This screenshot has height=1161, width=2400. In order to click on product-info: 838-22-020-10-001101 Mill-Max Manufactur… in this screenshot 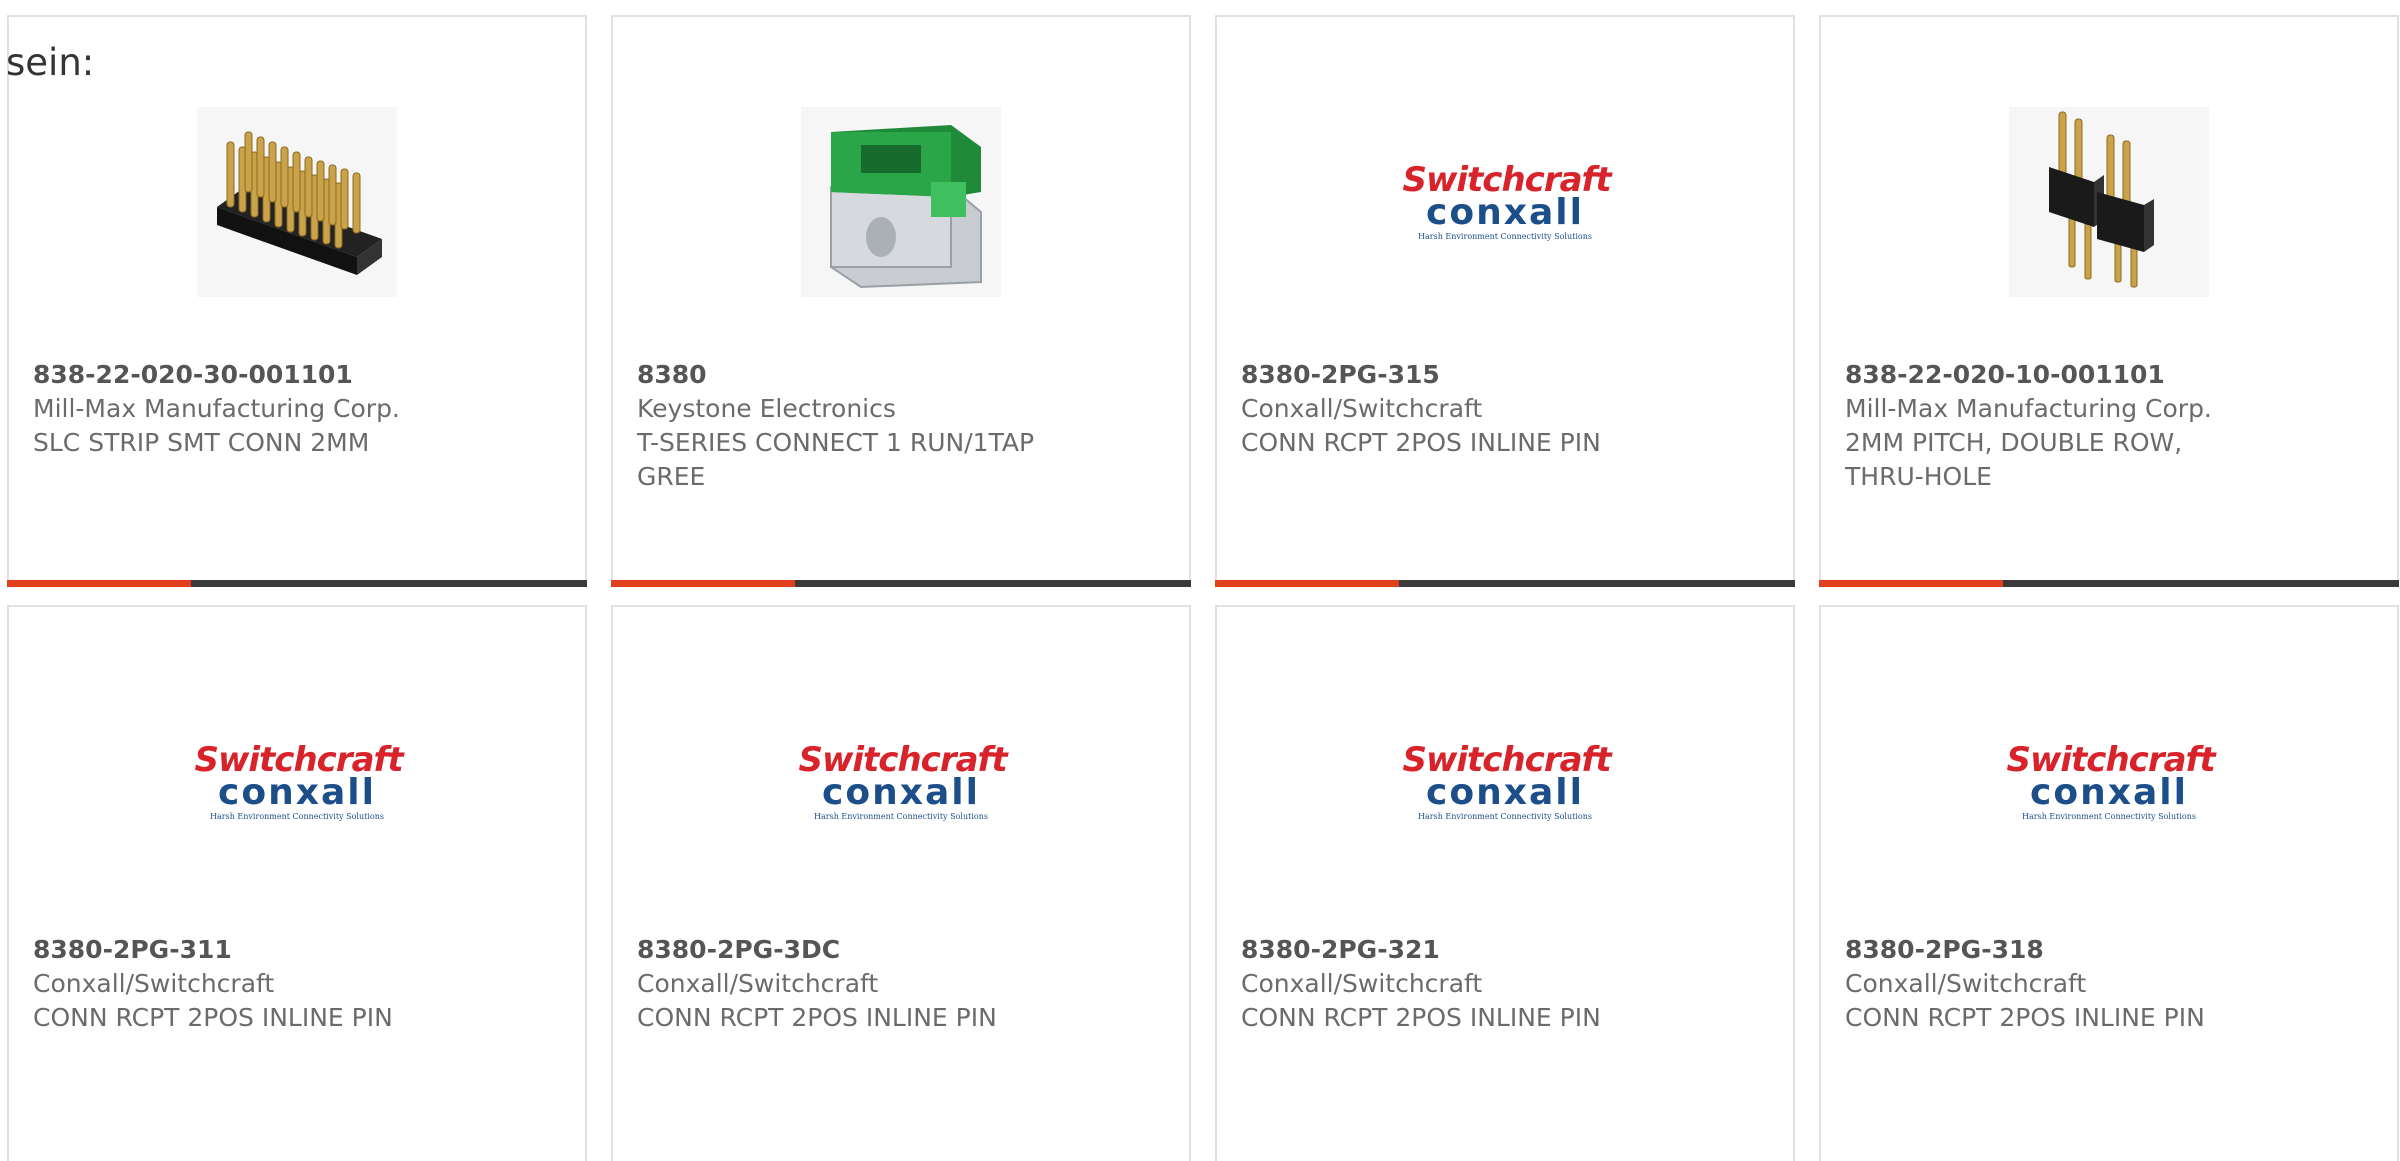, I will do `click(2109, 426)`.